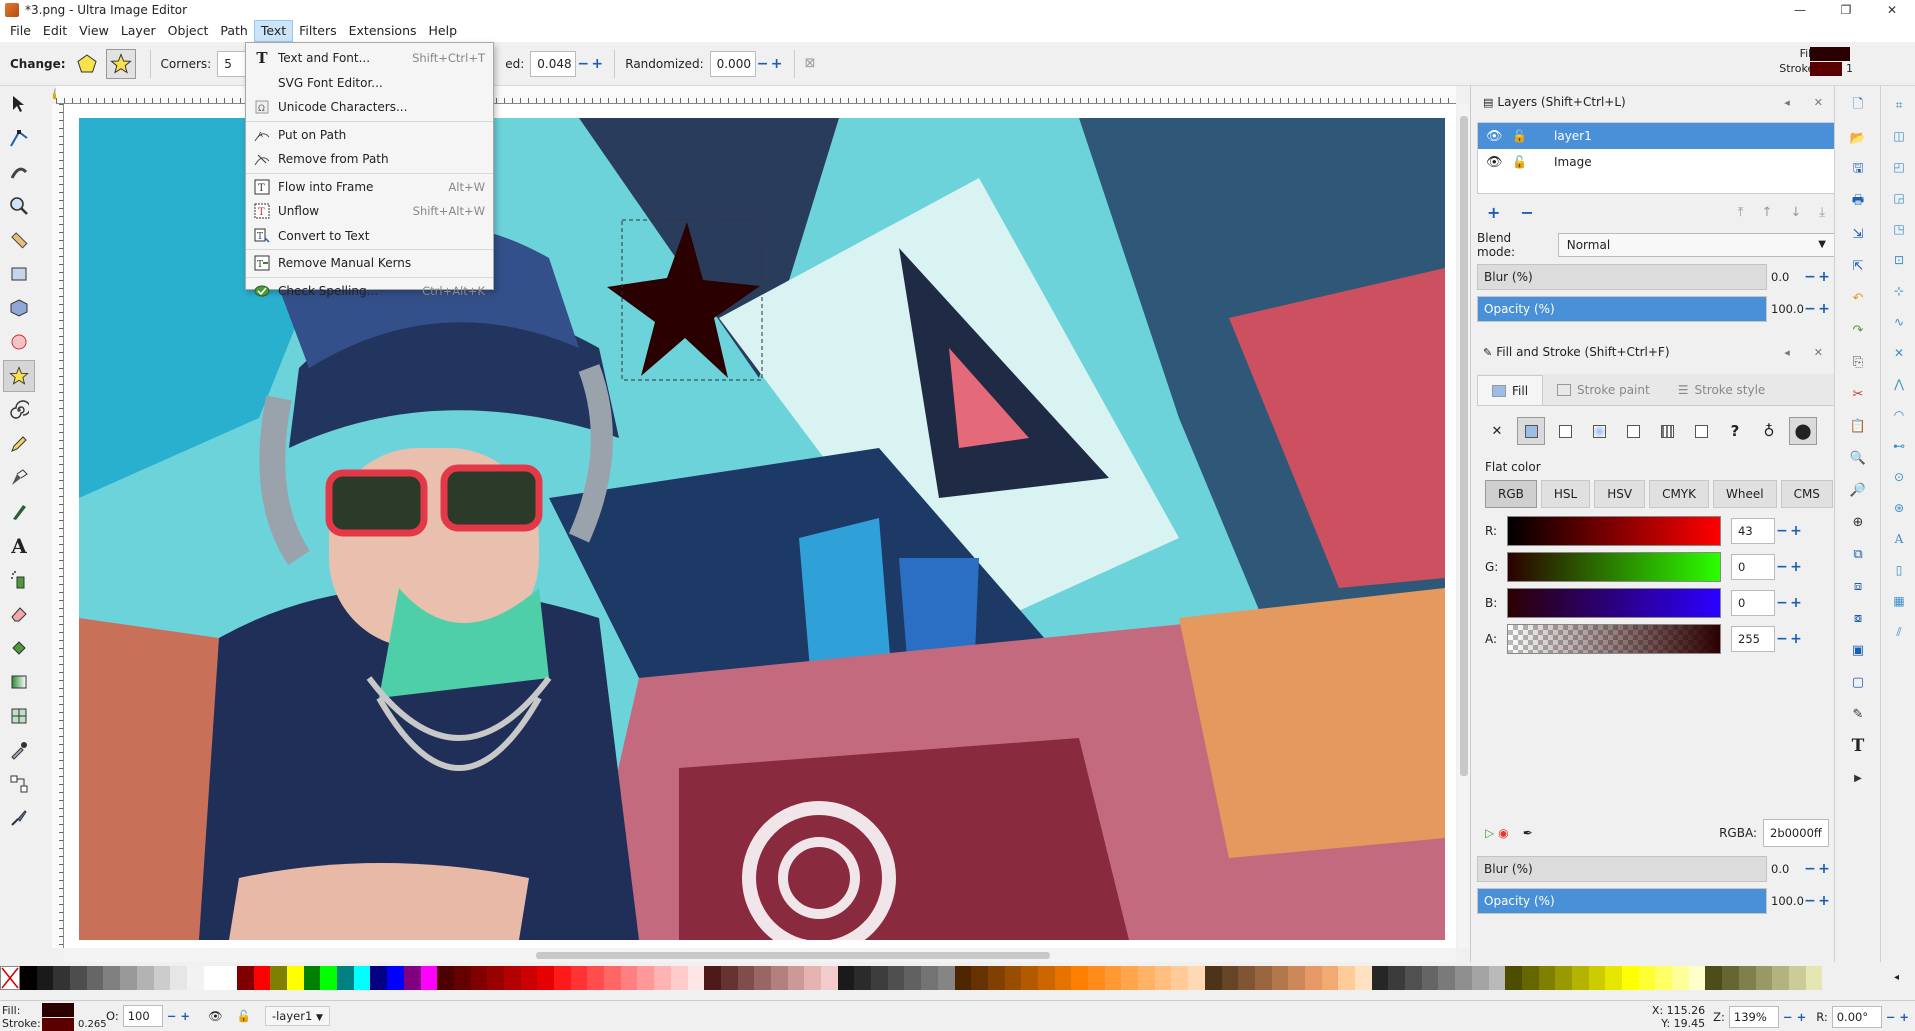 The height and width of the screenshot is (1031, 1915). I want to click on gradient-tool, so click(19, 682).